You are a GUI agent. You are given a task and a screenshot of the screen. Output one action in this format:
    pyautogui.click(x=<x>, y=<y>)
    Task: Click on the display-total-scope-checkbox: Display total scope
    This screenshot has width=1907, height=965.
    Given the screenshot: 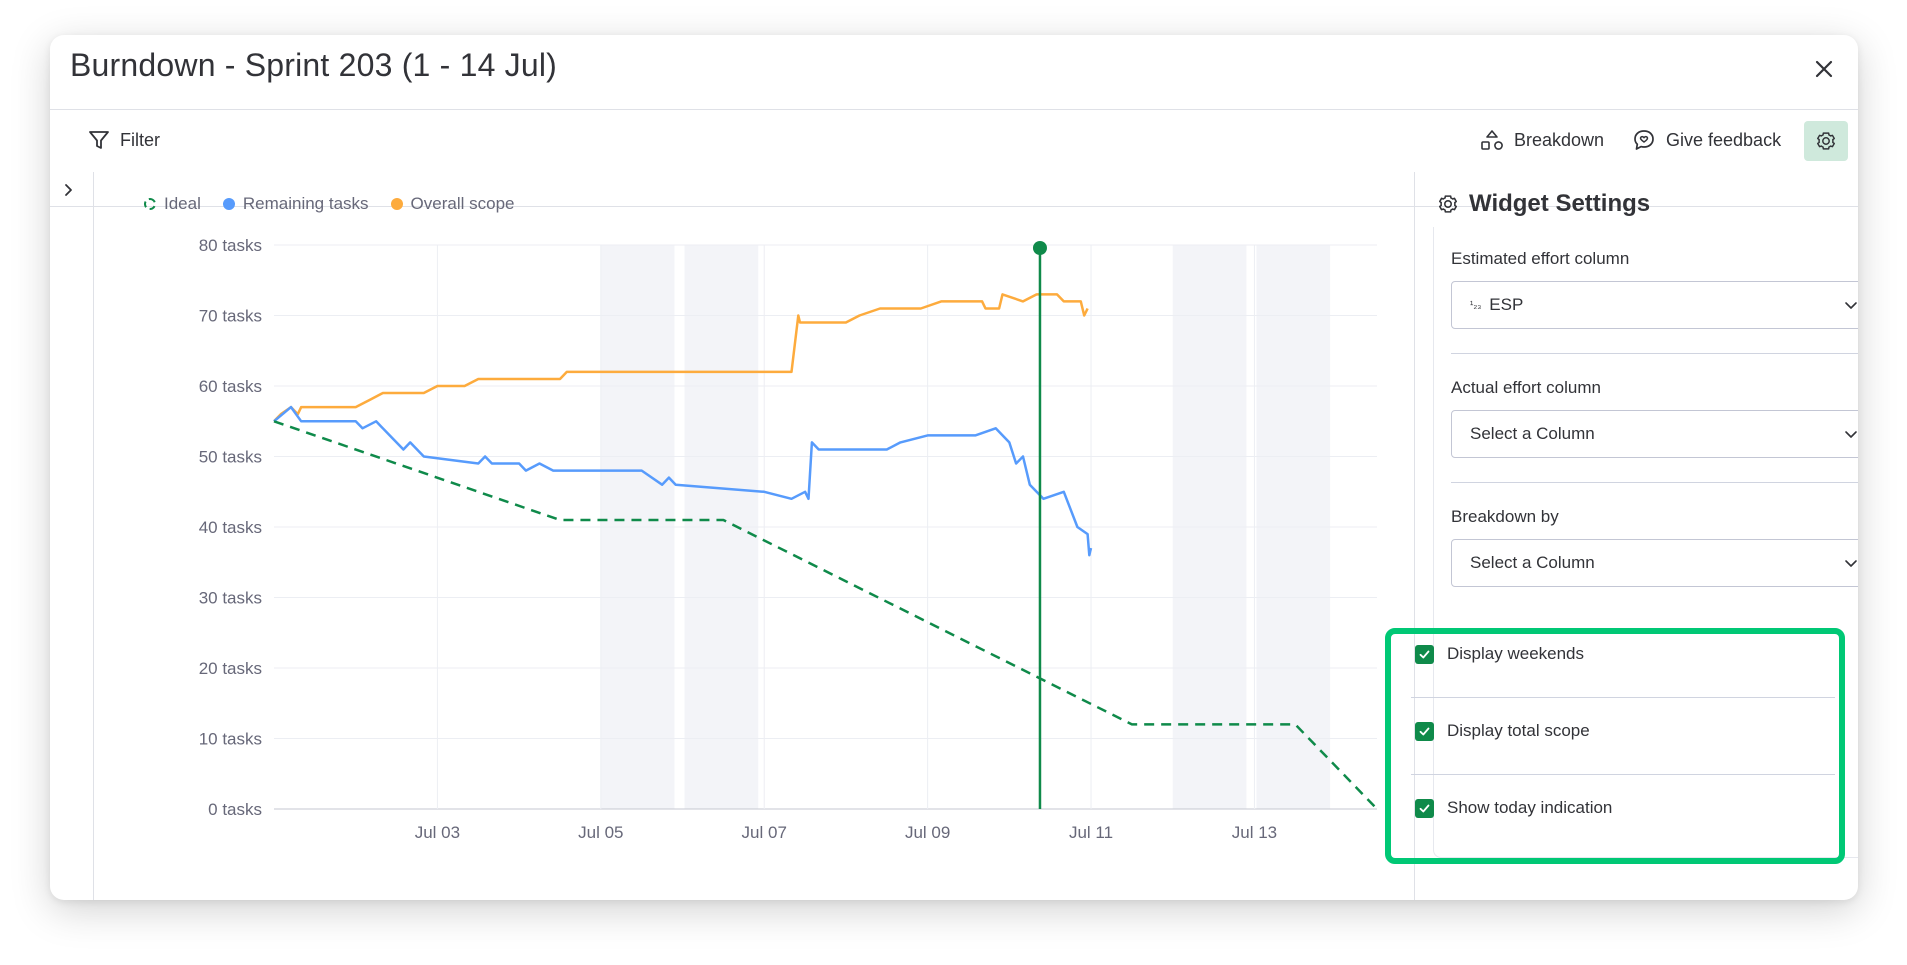 What is the action you would take?
    pyautogui.click(x=1502, y=731)
    